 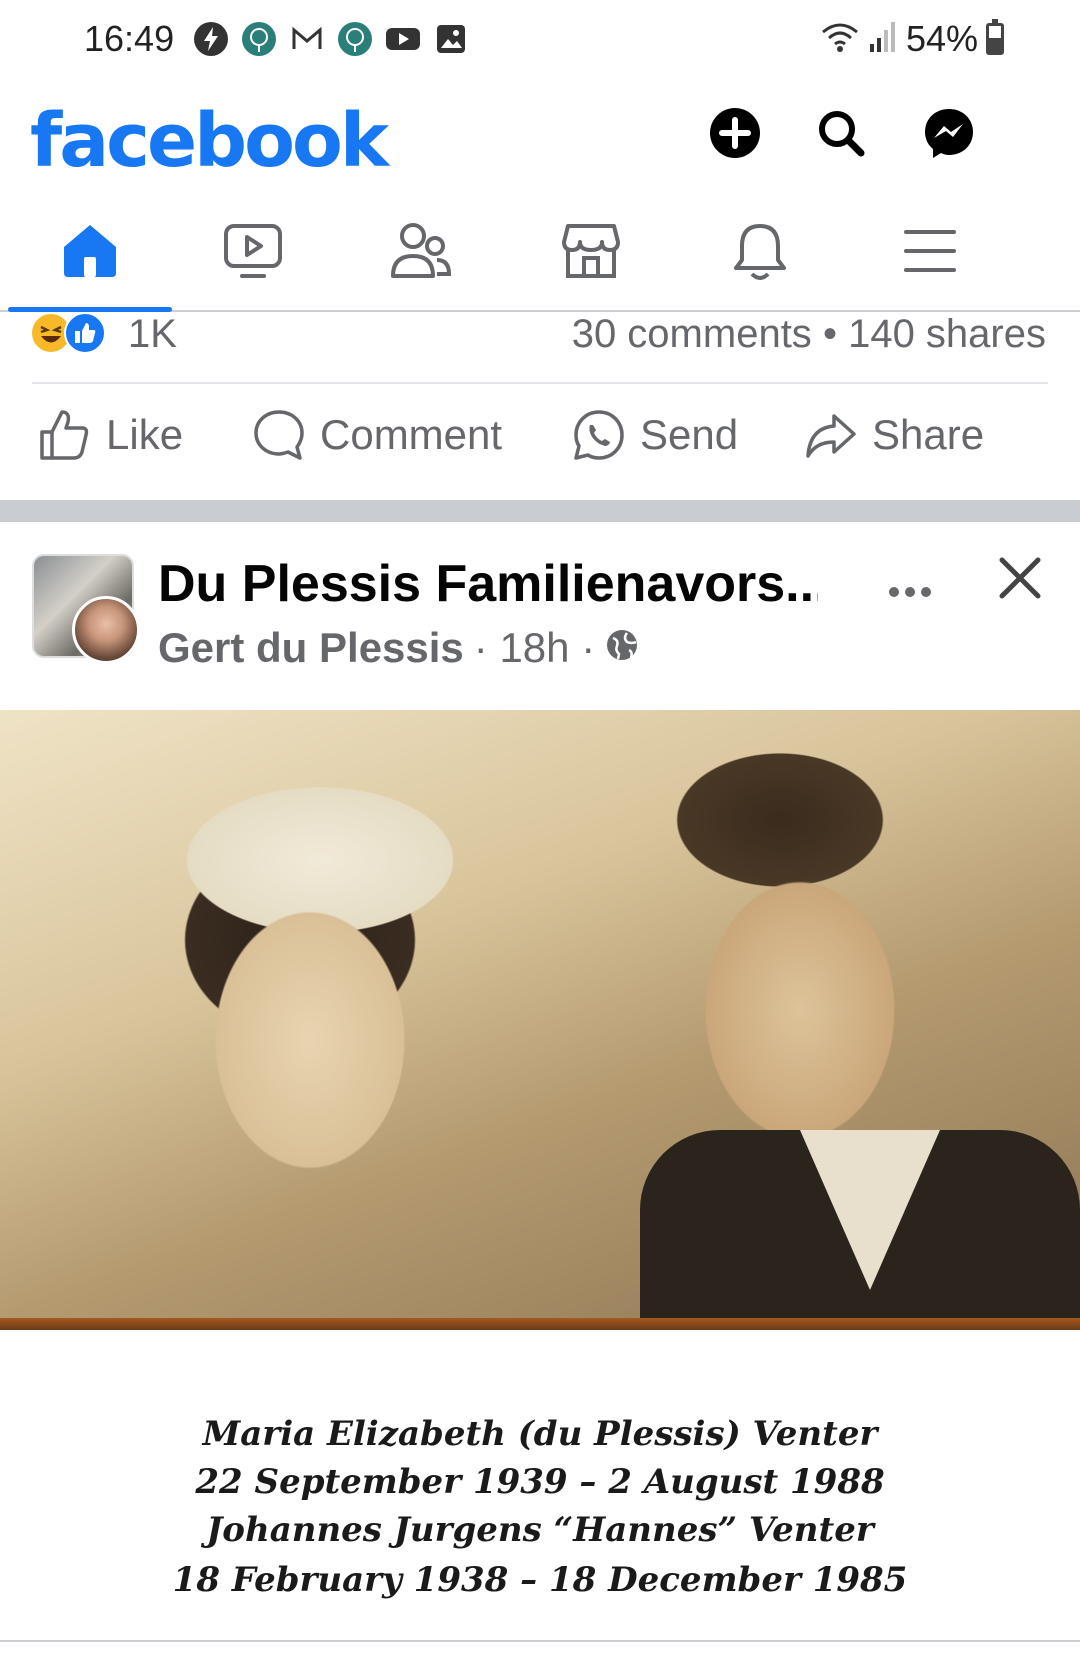 I want to click on caption-line: 18 February 1938 – 18 December 1985, so click(x=540, y=1580).